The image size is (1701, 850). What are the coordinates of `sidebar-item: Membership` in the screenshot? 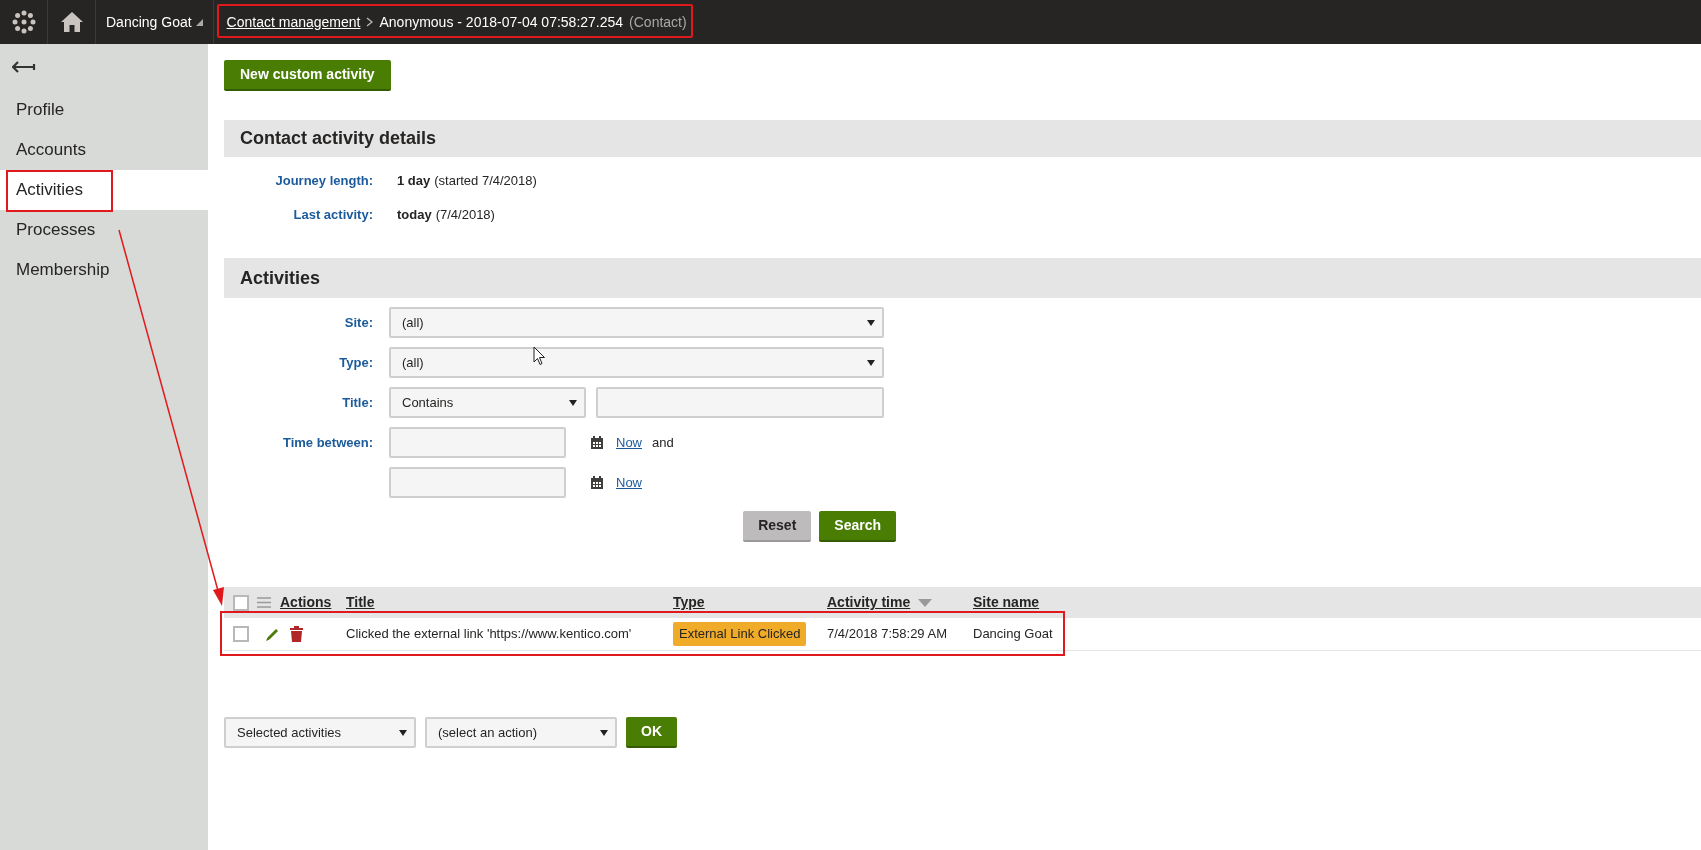 It's located at (104, 270).